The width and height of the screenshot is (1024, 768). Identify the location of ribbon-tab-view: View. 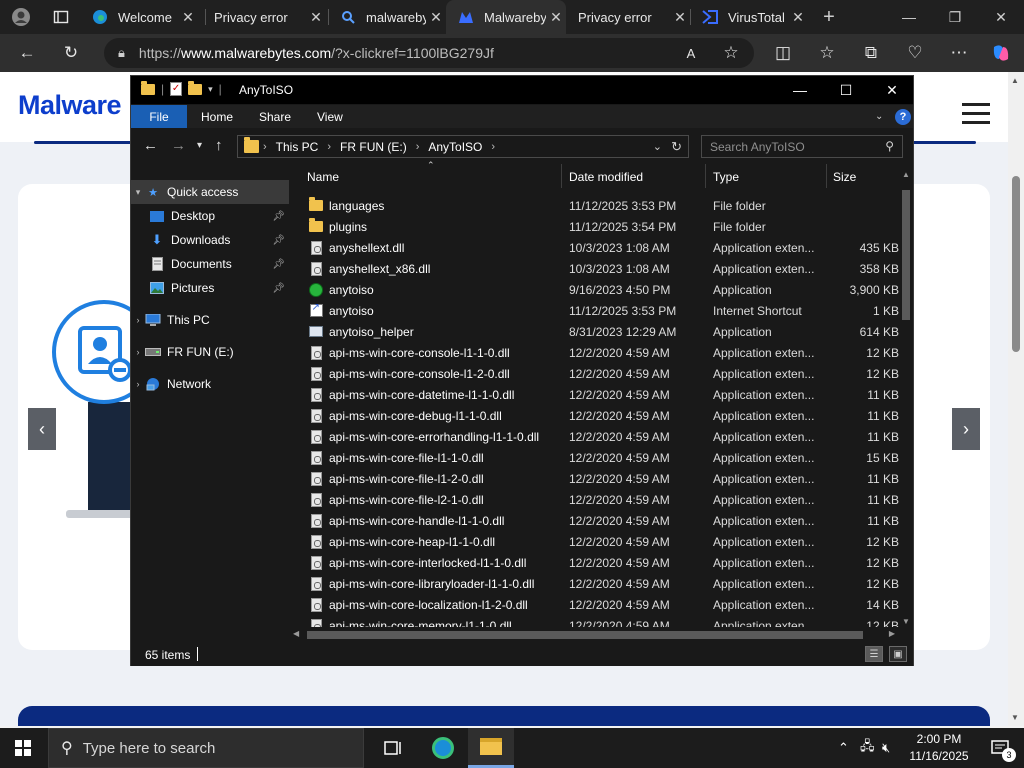
(330, 116).